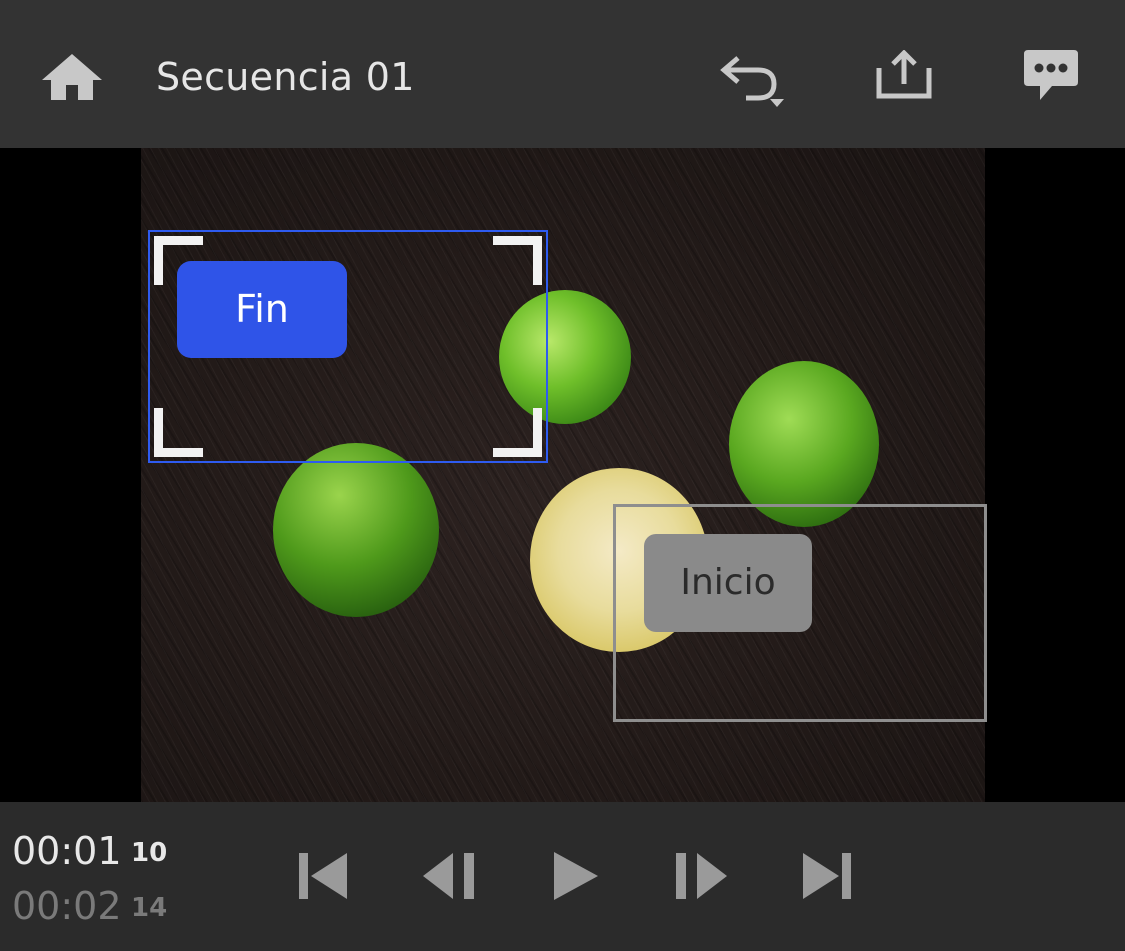  I want to click on resize-handle-top-right, so click(517, 260).